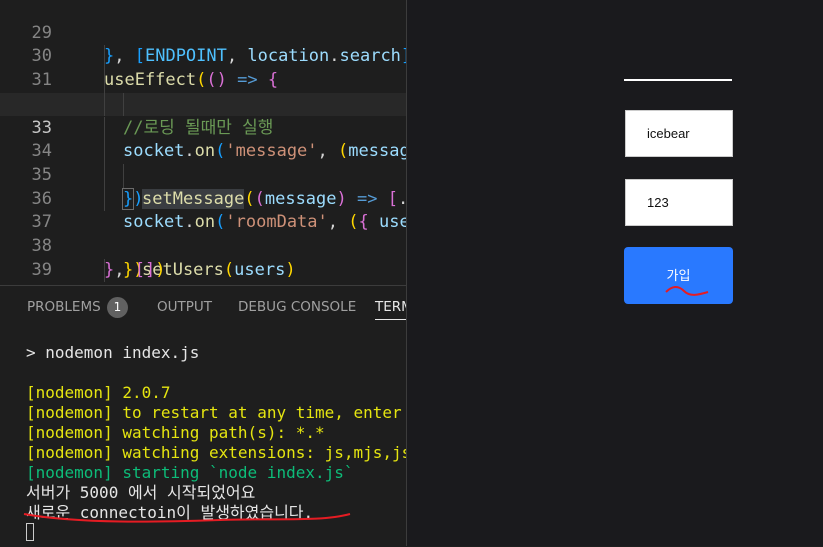 The width and height of the screenshot is (823, 547). What do you see at coordinates (203, 186) in the screenshot?
I see `code-line-35: 35 socket.on('roomData', ({ users` at bounding box center [203, 186].